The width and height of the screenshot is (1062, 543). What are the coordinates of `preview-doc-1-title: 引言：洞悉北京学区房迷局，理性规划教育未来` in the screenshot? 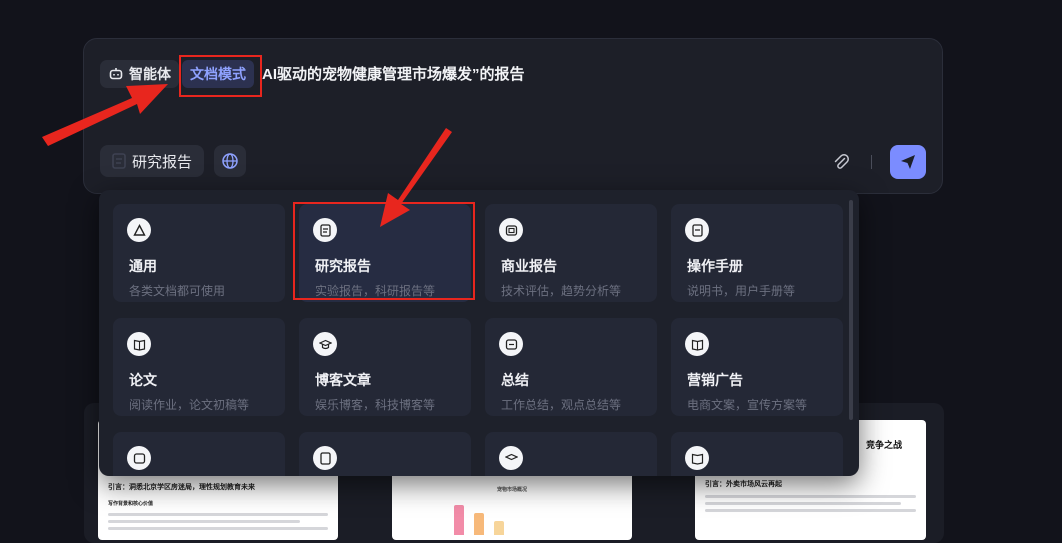 It's located at (181, 487).